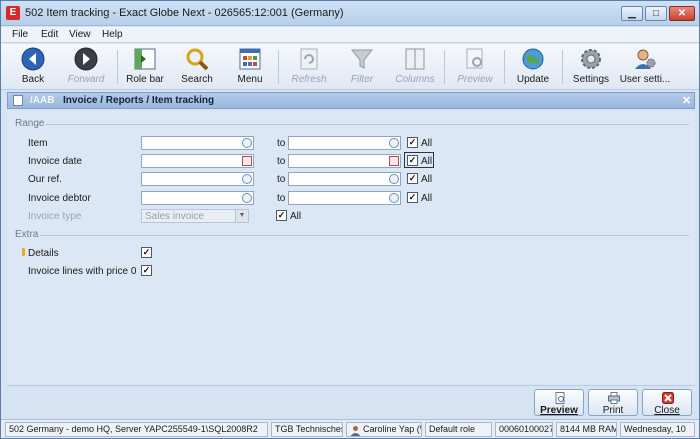  What do you see at coordinates (146, 252) in the screenshot?
I see `details-checkbox: ✓` at bounding box center [146, 252].